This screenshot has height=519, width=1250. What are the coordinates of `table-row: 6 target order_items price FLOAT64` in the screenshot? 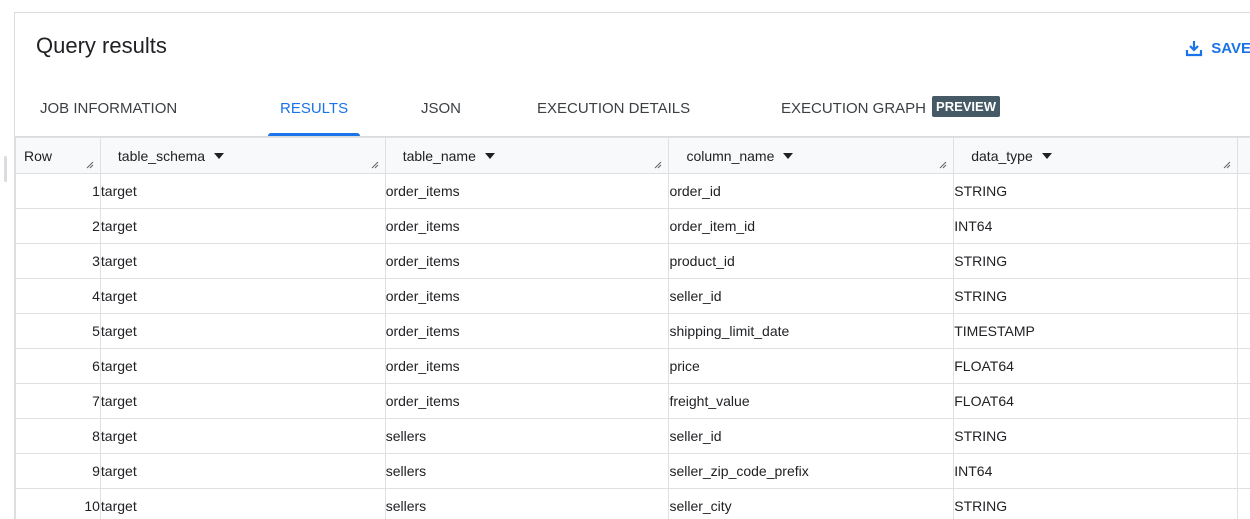 It's located at (632, 366).